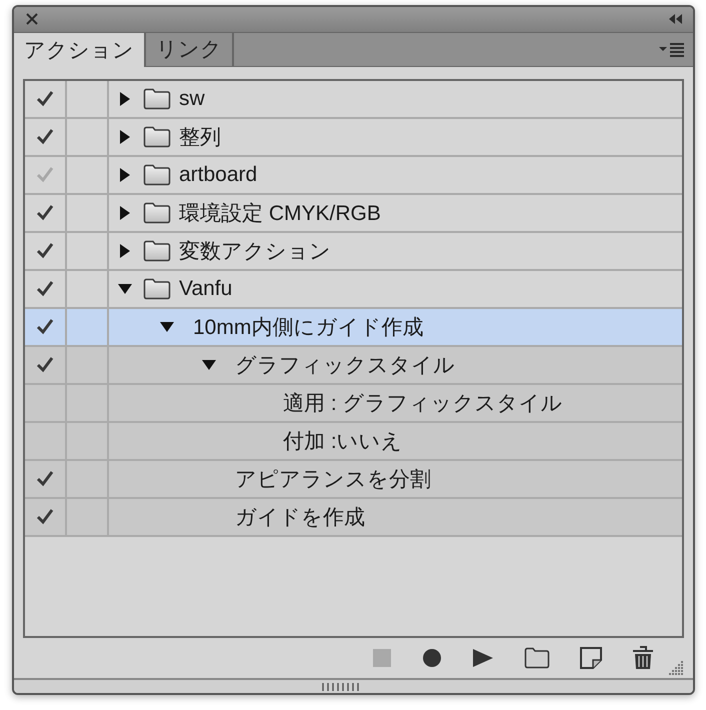  Describe the element at coordinates (643, 658) in the screenshot. I see `trash-icon` at that location.